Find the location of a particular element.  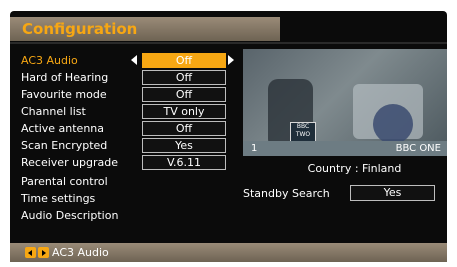

standby-search-value: Yes is located at coordinates (392, 193).